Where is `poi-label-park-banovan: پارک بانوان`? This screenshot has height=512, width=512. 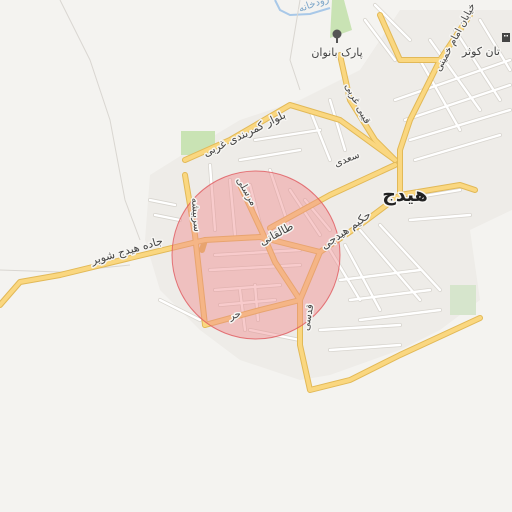 poi-label-park-banovan: پارک بانوان is located at coordinates (336, 52).